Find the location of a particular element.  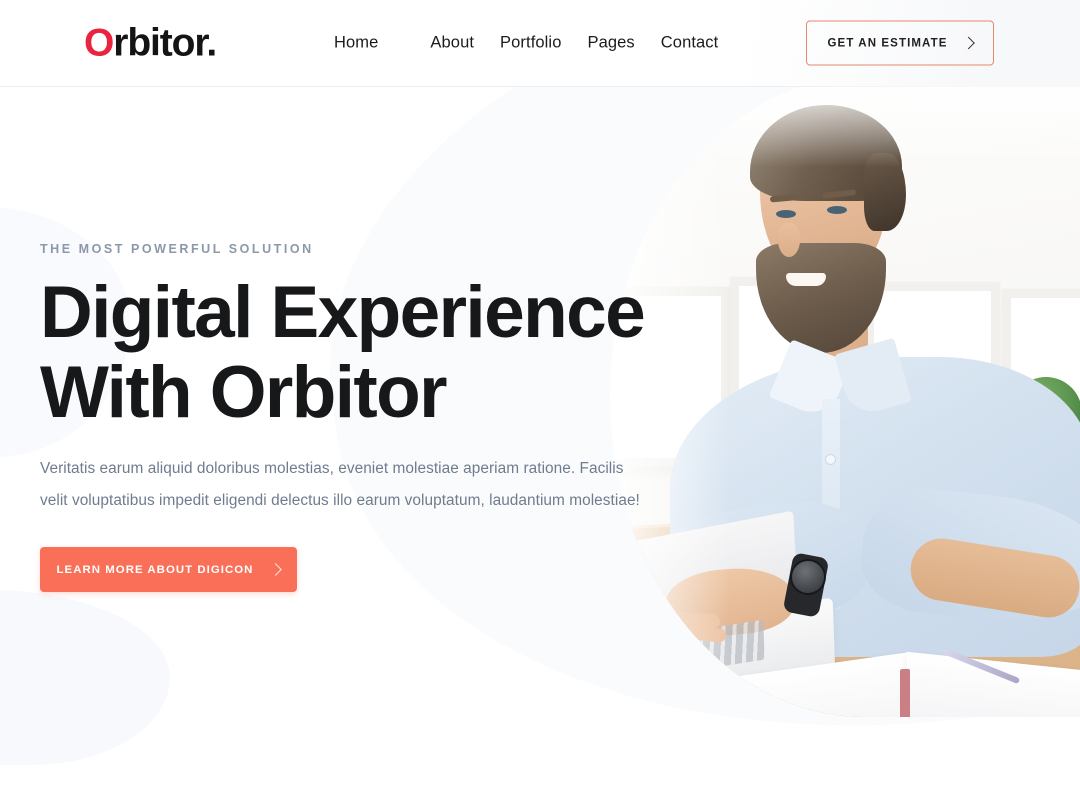

hero-image-top-fade is located at coordinates (845, 127).